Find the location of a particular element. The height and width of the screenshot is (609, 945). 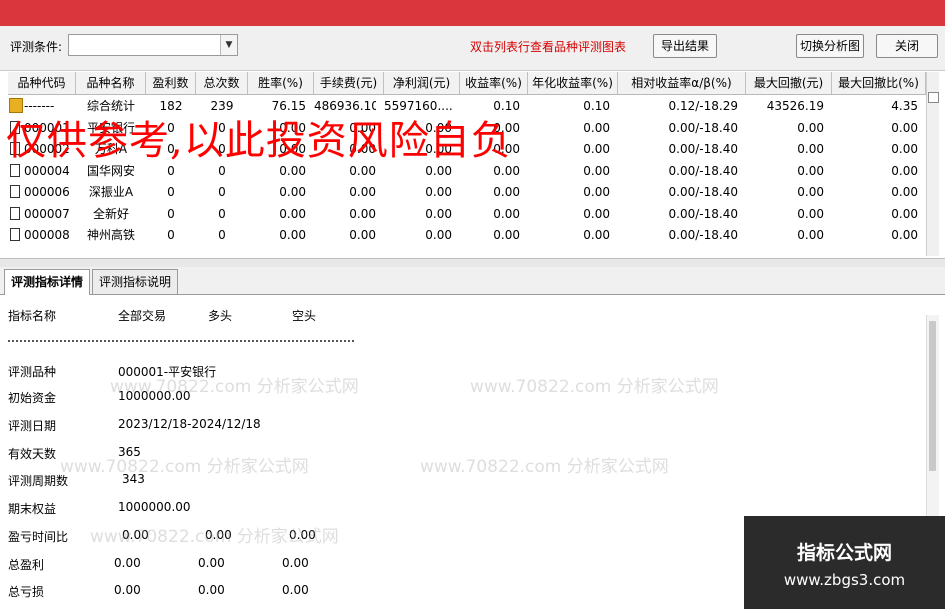

equity-value: 1000000.00 is located at coordinates (154, 507).